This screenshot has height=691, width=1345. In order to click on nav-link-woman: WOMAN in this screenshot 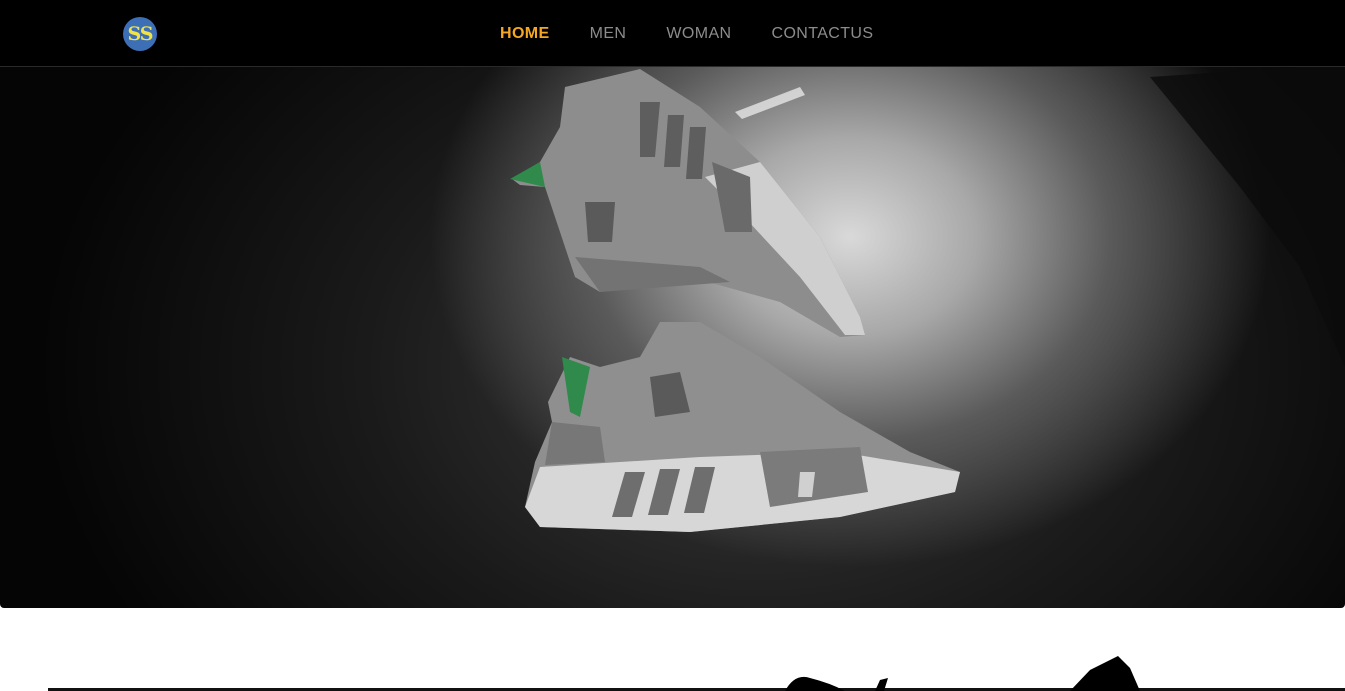, I will do `click(698, 33)`.